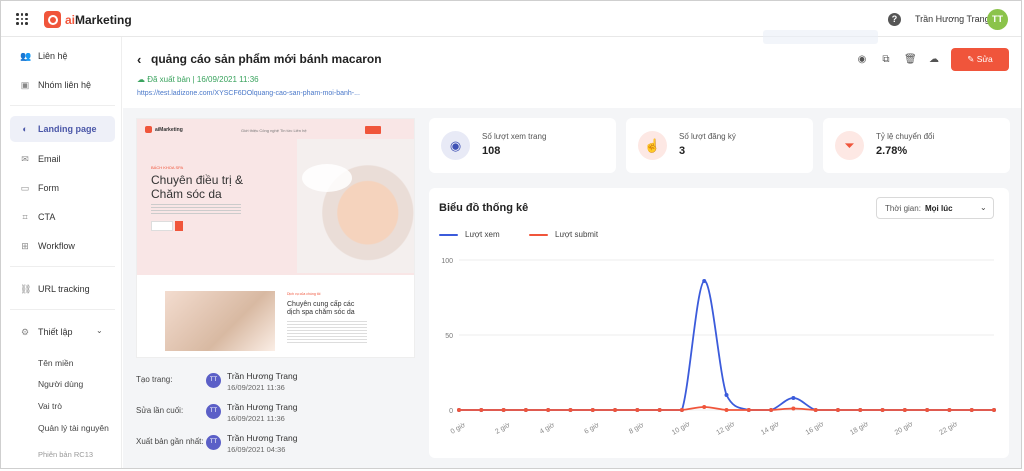 This screenshot has width=1024, height=471. Describe the element at coordinates (256, 387) in the screenshot. I see `meta-created-date: 16/09/2021 11:36` at that location.